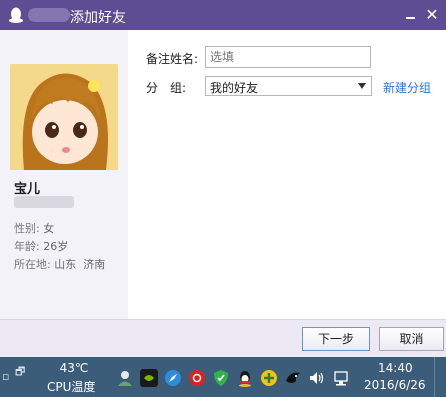 The width and height of the screenshot is (446, 397). Describe the element at coordinates (234, 88) in the screenshot. I see `group-select-value: 我的好友` at that location.